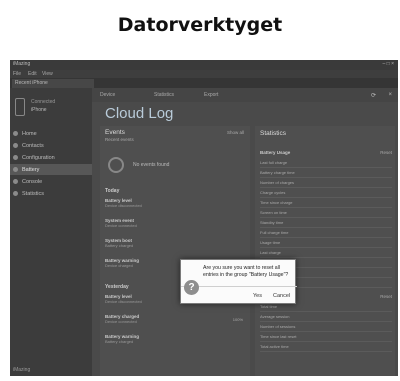 This screenshot has width=400, height=381. Describe the element at coordinates (326, 193) in the screenshot. I see `stats-row: Charge cycles` at that location.